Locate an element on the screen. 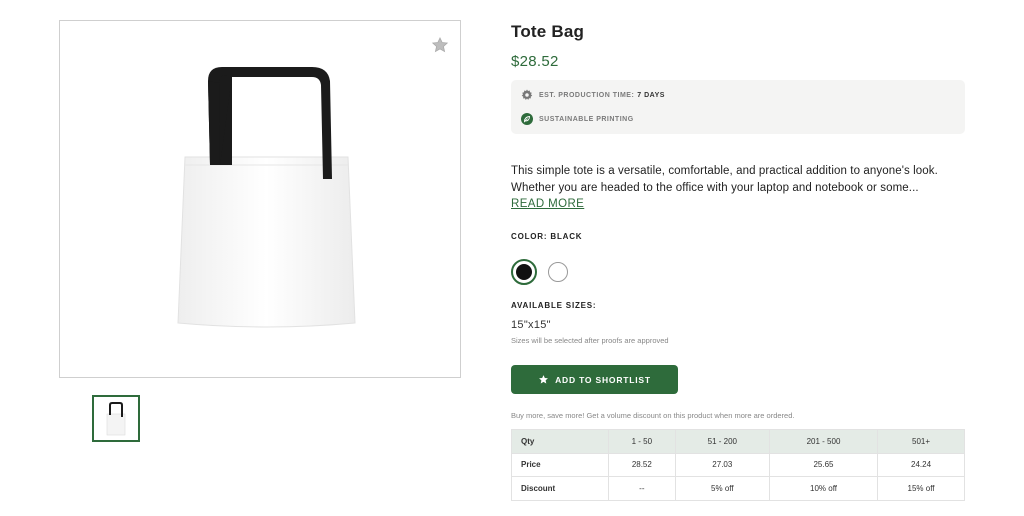  production-time-label: EST. PRODUCTION TIME: is located at coordinates (587, 95).